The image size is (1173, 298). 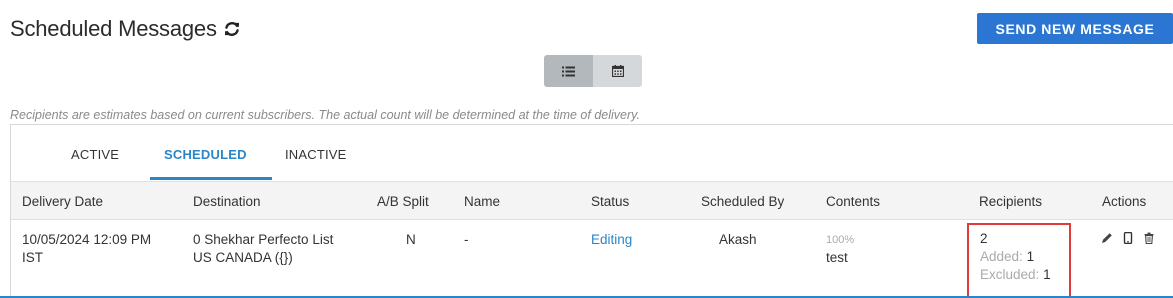 I want to click on destination-list: 0 Shekhar Perfecto List, so click(x=263, y=239).